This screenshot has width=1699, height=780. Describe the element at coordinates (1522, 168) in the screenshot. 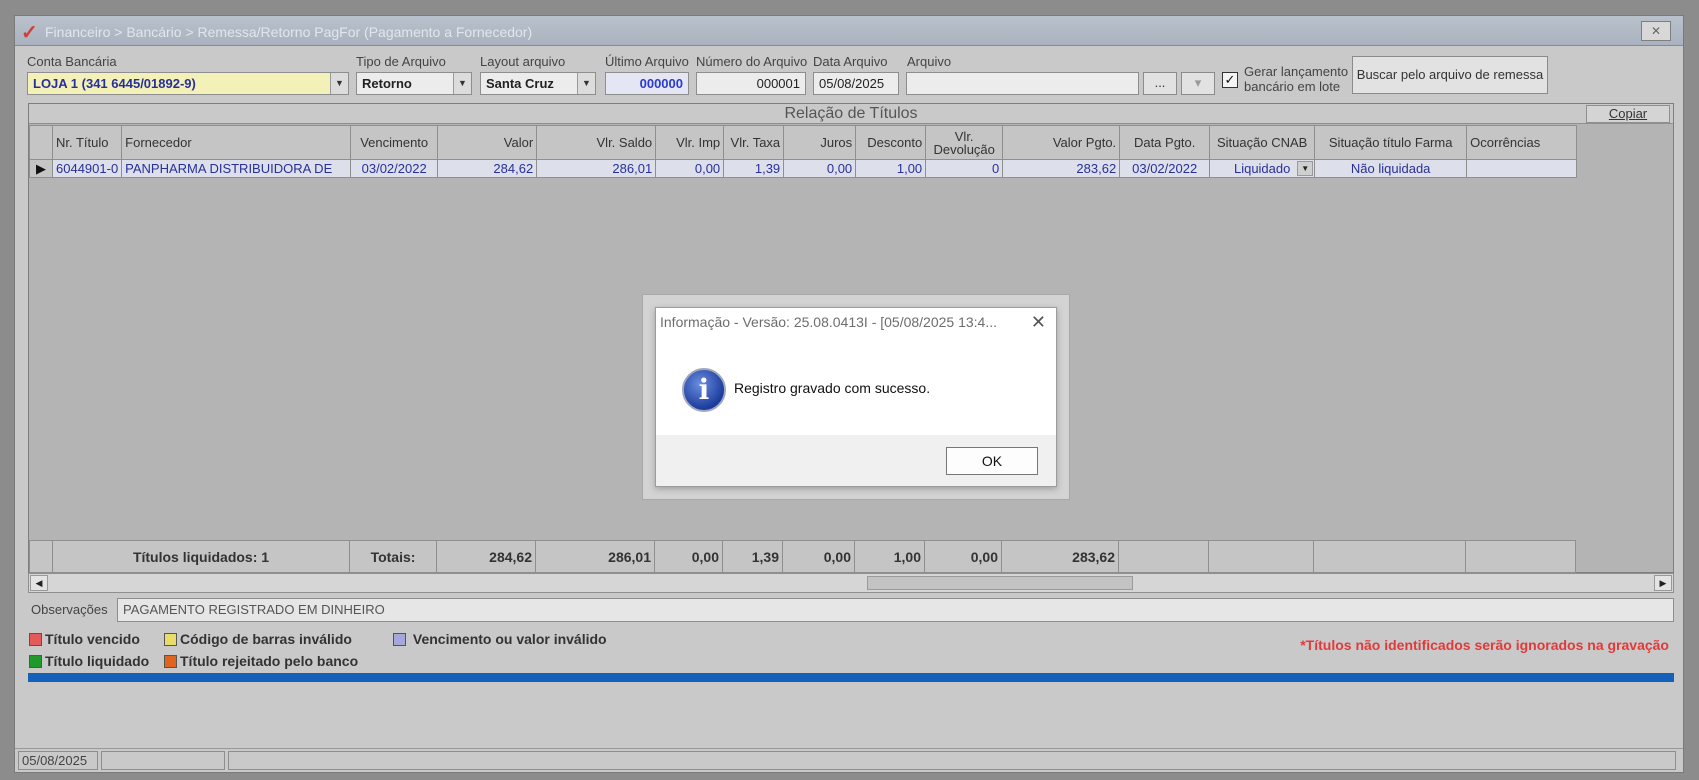

I see `cell-ocorrencias` at that location.